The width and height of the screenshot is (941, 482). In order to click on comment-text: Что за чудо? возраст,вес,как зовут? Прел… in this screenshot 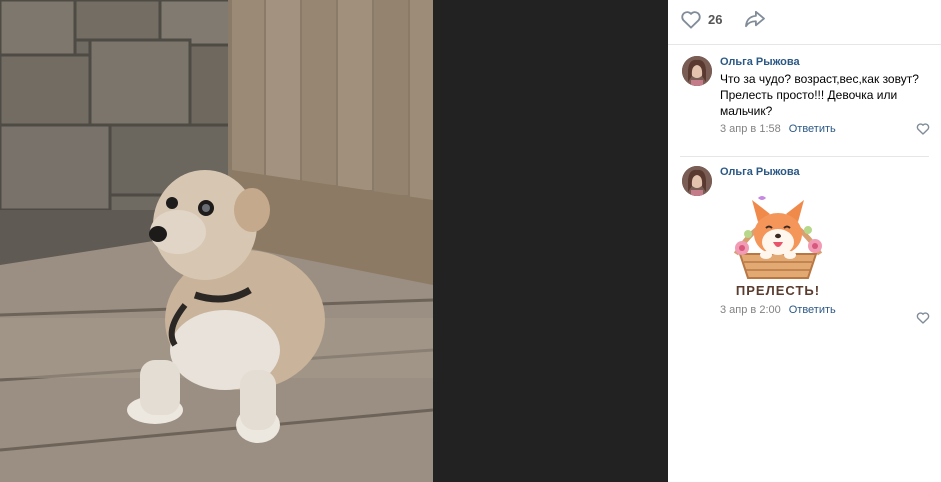, I will do `click(819, 95)`.